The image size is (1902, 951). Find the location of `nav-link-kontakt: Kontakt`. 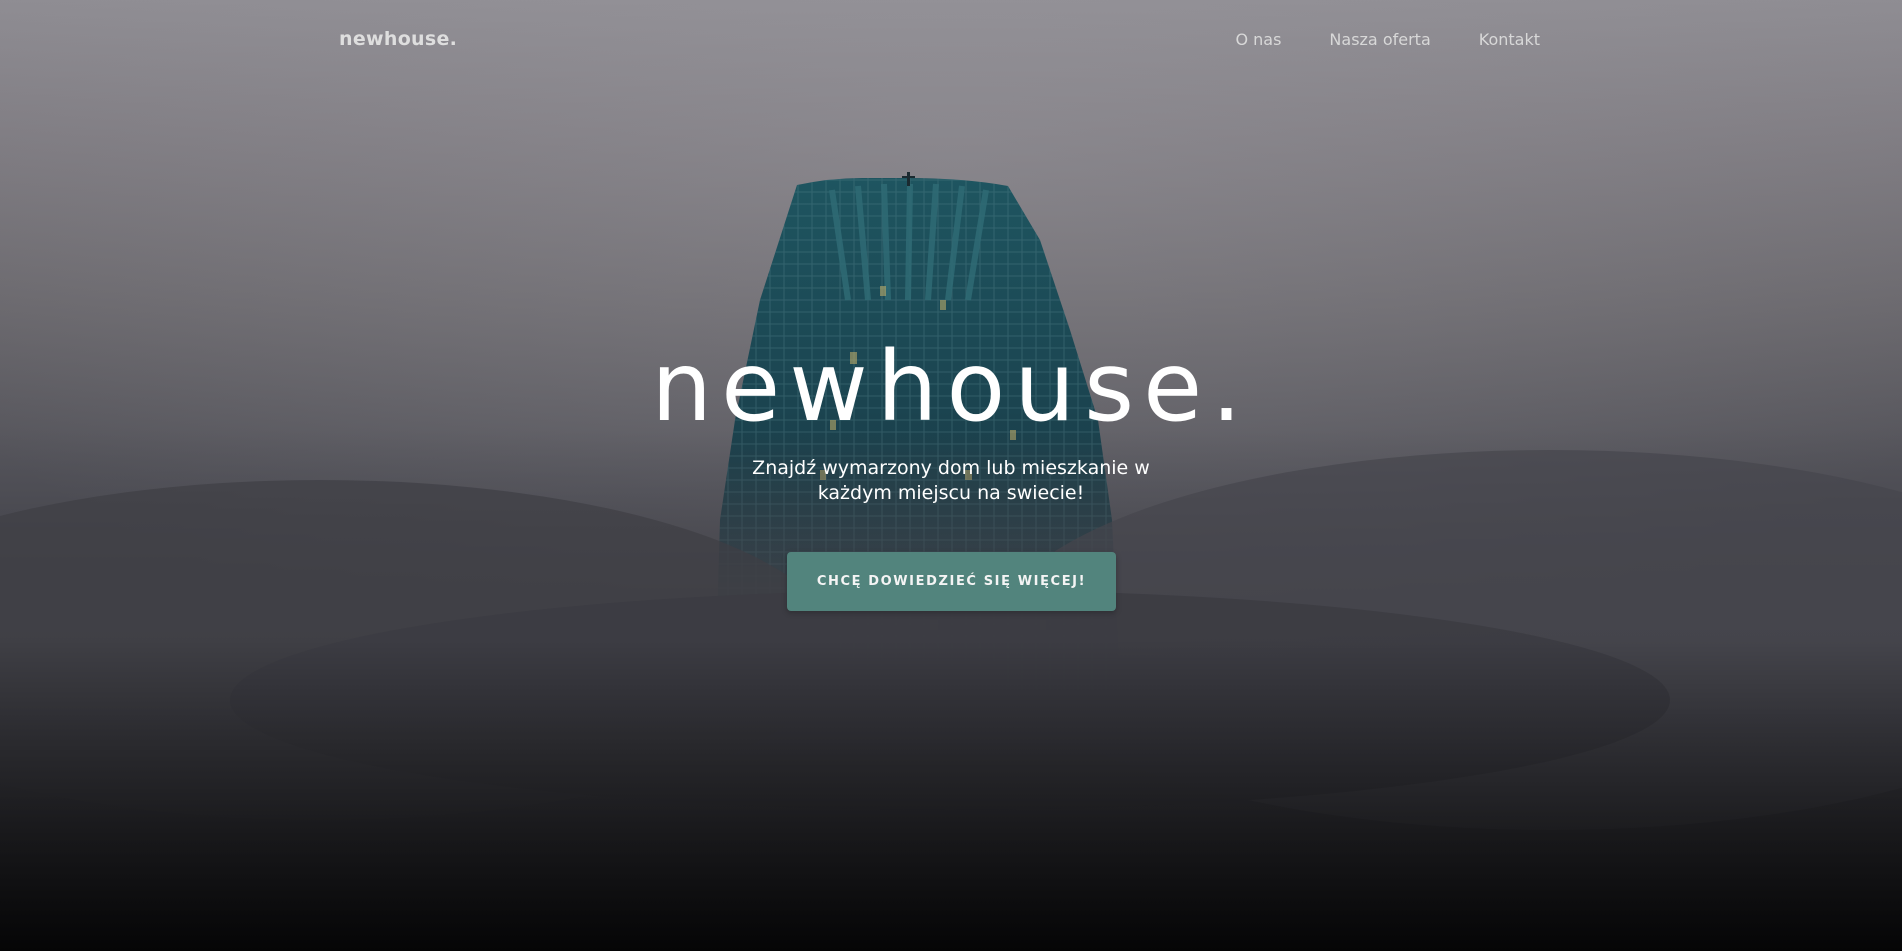

nav-link-kontakt: Kontakt is located at coordinates (1509, 39).